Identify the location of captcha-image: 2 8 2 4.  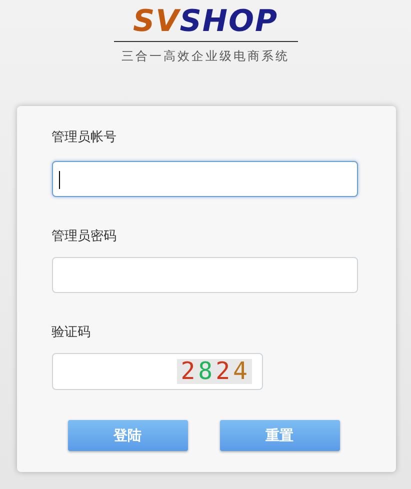
(214, 371).